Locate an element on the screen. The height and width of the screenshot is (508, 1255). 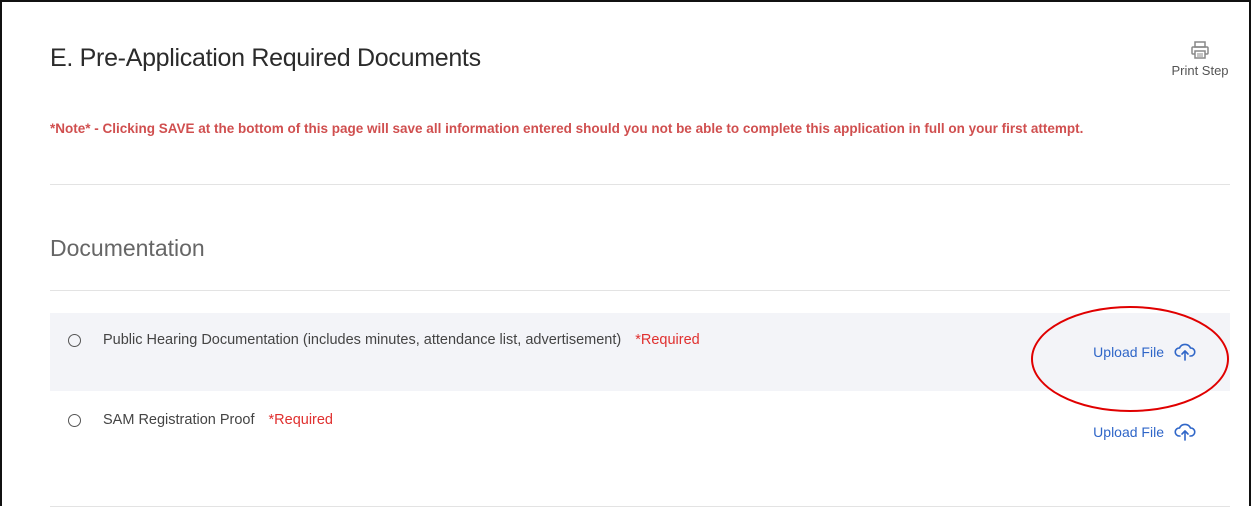
printer-icon is located at coordinates (1200, 50).